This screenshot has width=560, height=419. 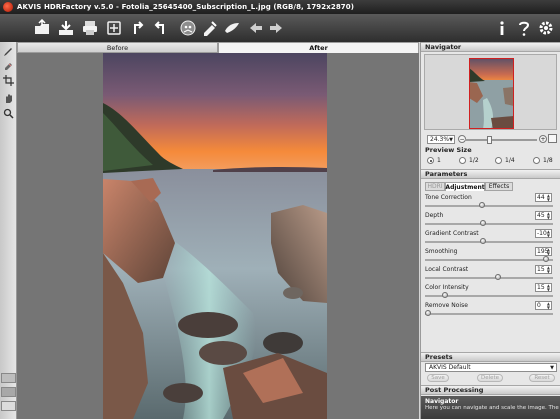 What do you see at coordinates (138, 28) in the screenshot?
I see `undo-icon` at bounding box center [138, 28].